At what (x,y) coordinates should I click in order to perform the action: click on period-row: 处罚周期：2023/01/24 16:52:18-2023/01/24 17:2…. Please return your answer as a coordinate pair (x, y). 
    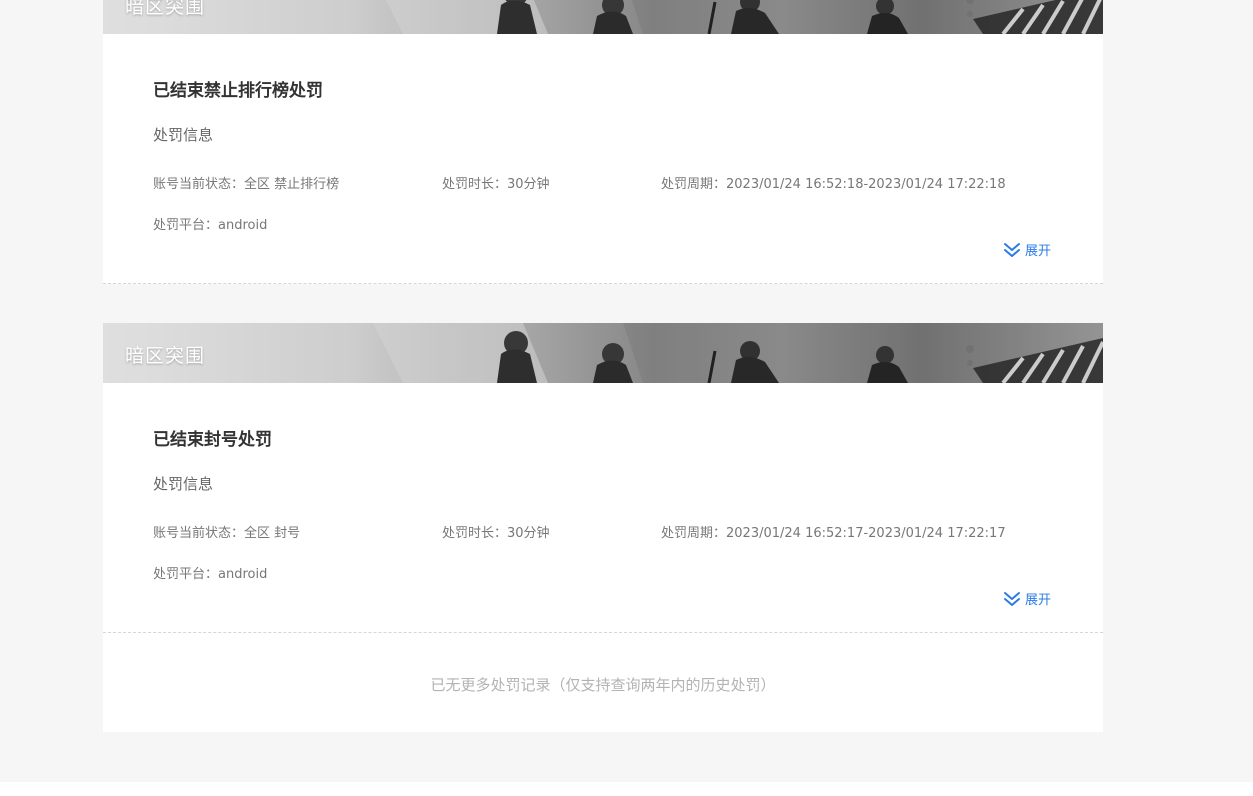
    Looking at the image, I should click on (833, 182).